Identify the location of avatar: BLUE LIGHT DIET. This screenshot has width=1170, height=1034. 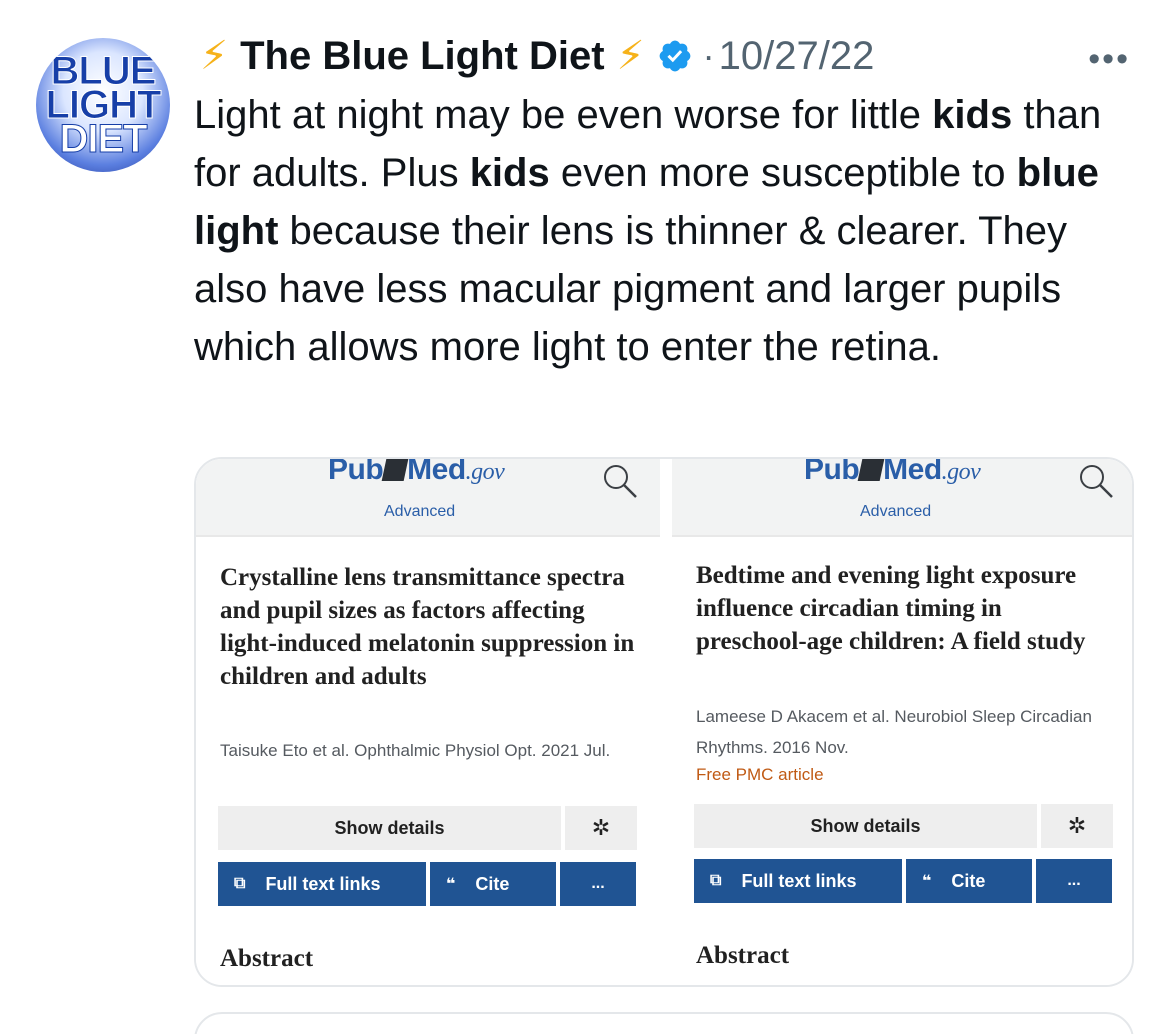
(103, 105).